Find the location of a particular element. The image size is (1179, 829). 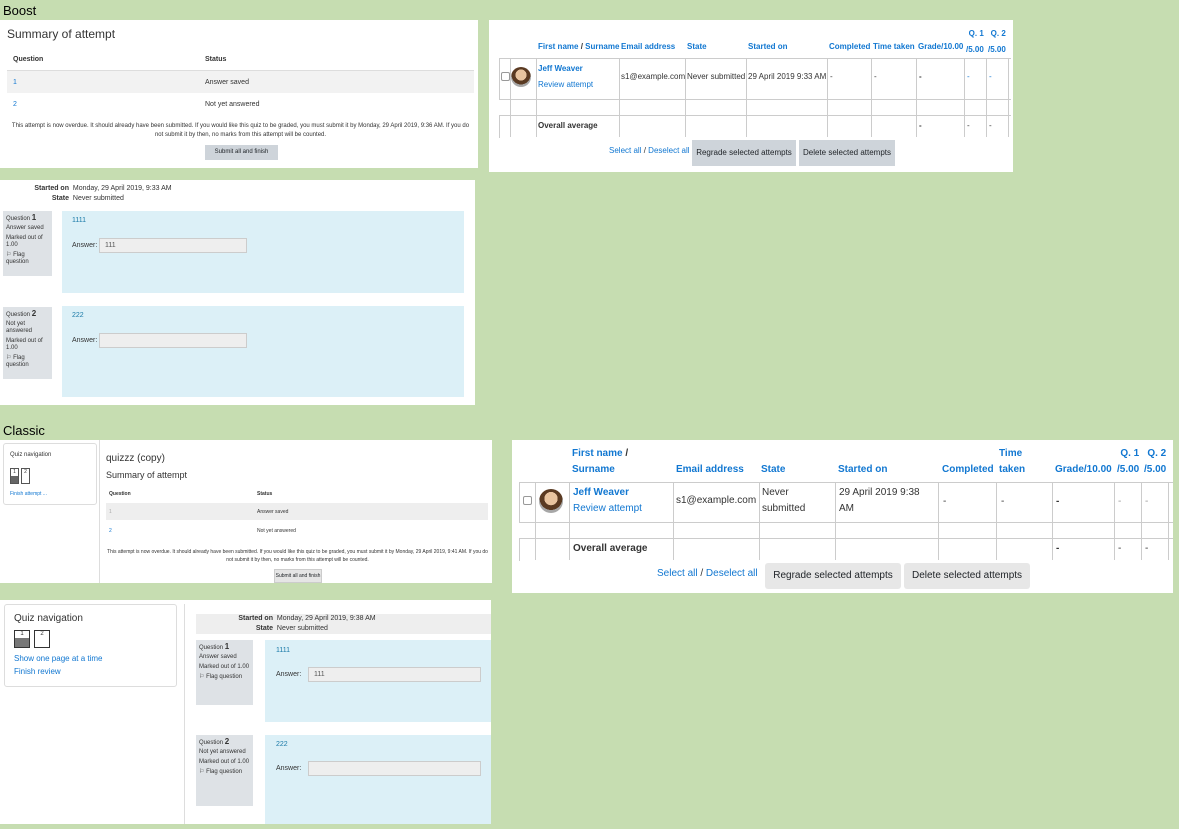

status-cell: Answer saved is located at coordinates (227, 82).